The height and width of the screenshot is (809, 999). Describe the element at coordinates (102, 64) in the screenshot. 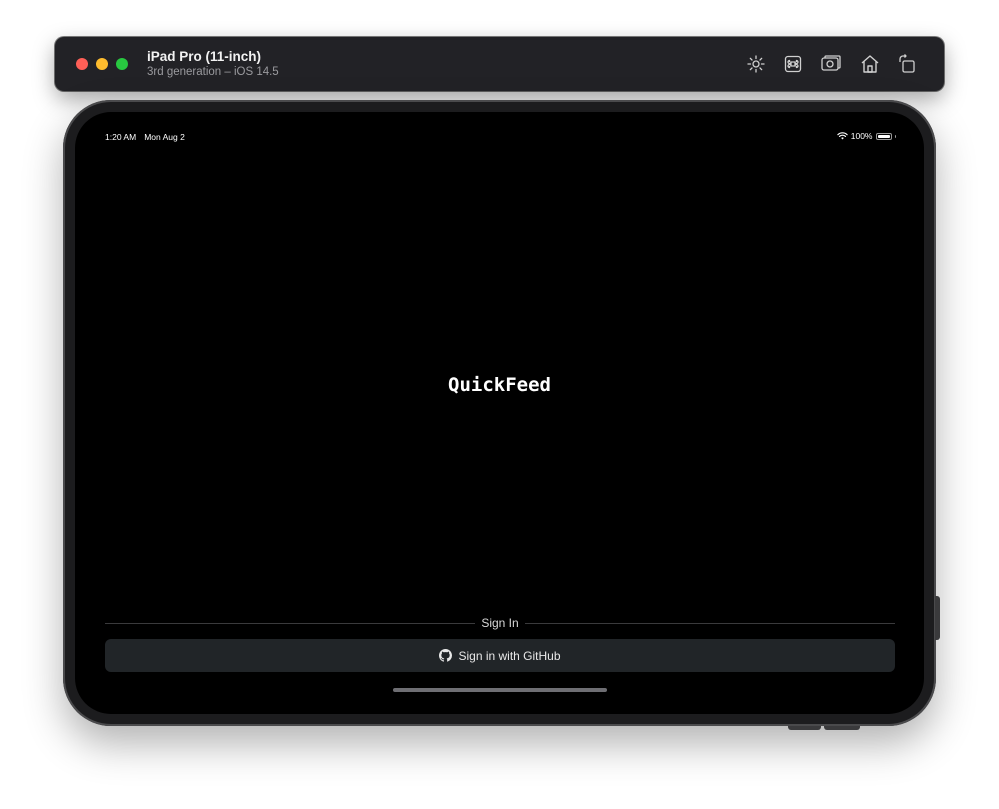

I see `minimize-window-button` at that location.